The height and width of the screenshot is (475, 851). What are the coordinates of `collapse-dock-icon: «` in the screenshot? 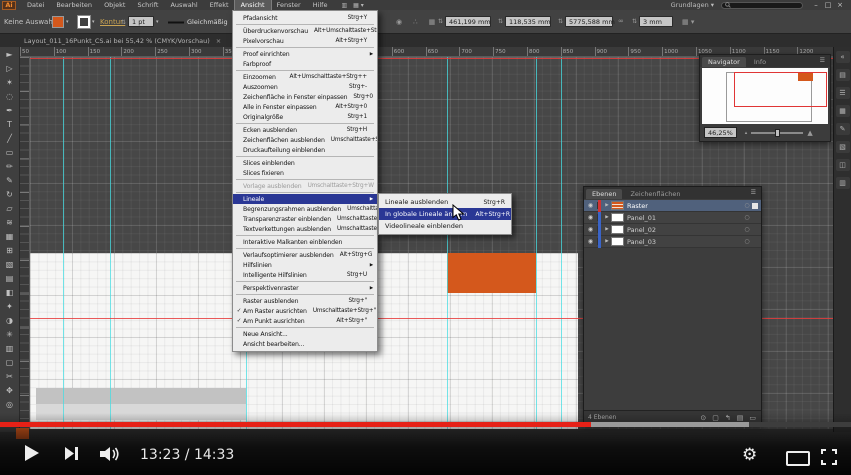 It's located at (842, 57).